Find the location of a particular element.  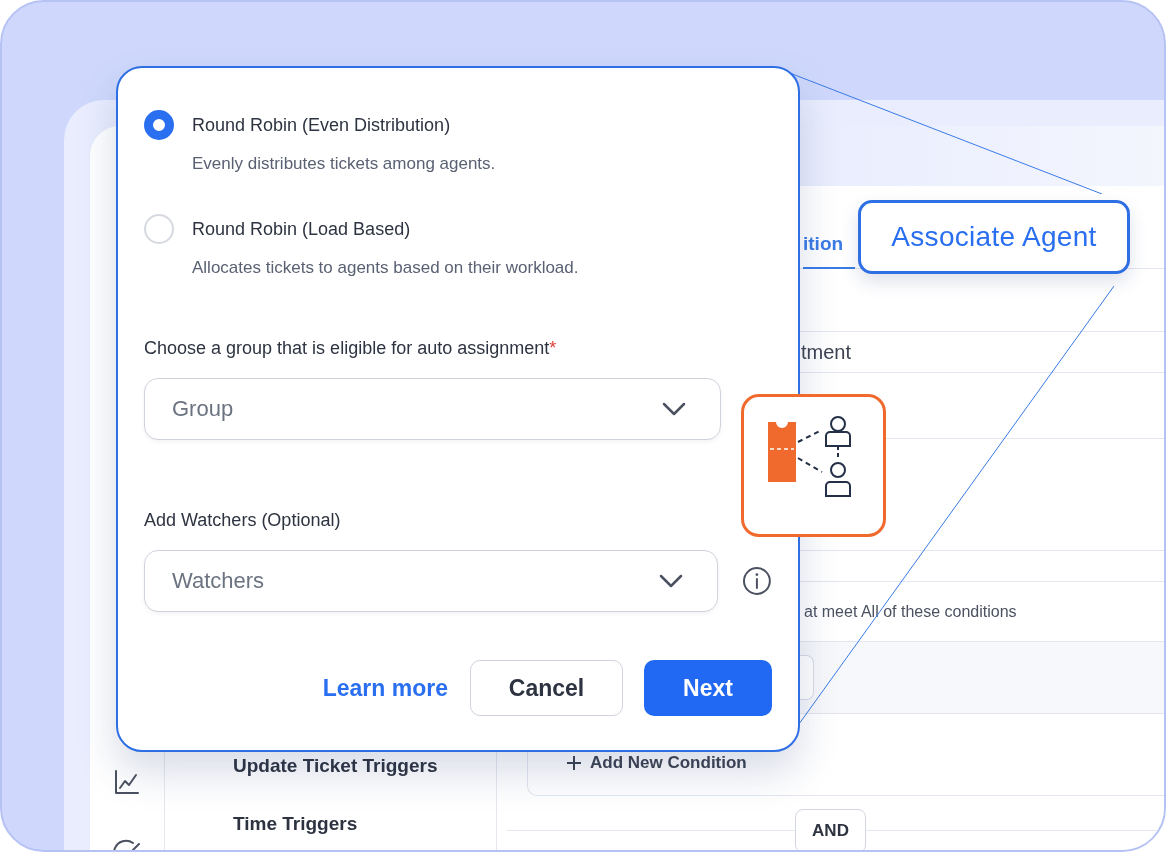

tab: ition is located at coordinates (829, 251).